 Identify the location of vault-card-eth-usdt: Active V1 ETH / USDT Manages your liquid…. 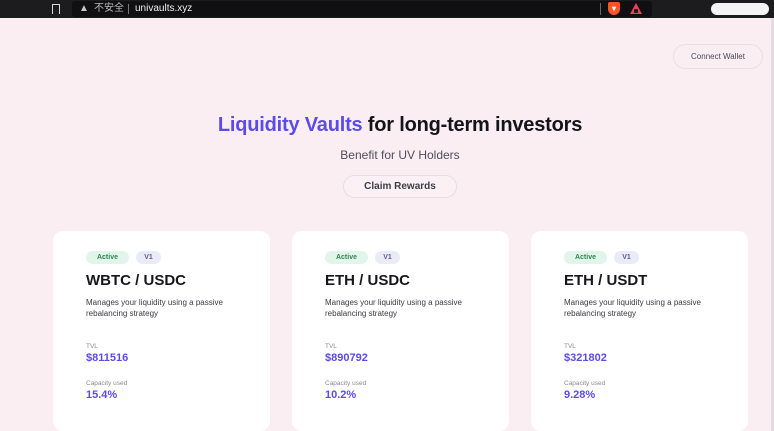
(639, 331).